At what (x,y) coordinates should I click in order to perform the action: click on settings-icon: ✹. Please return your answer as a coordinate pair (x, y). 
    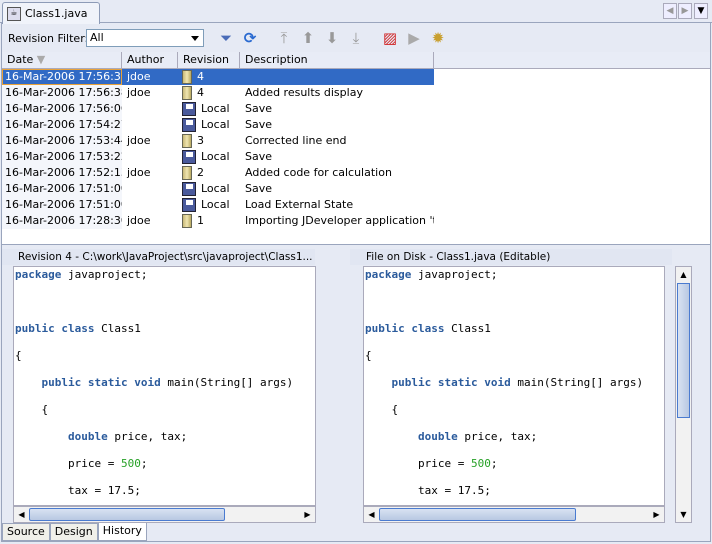
    Looking at the image, I should click on (438, 38).